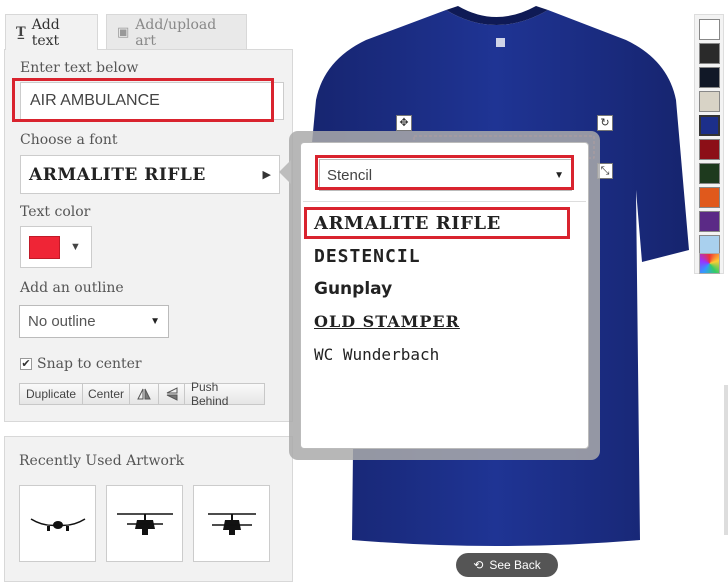  What do you see at coordinates (79, 68) in the screenshot?
I see `enter-text-label: Enter text below` at bounding box center [79, 68].